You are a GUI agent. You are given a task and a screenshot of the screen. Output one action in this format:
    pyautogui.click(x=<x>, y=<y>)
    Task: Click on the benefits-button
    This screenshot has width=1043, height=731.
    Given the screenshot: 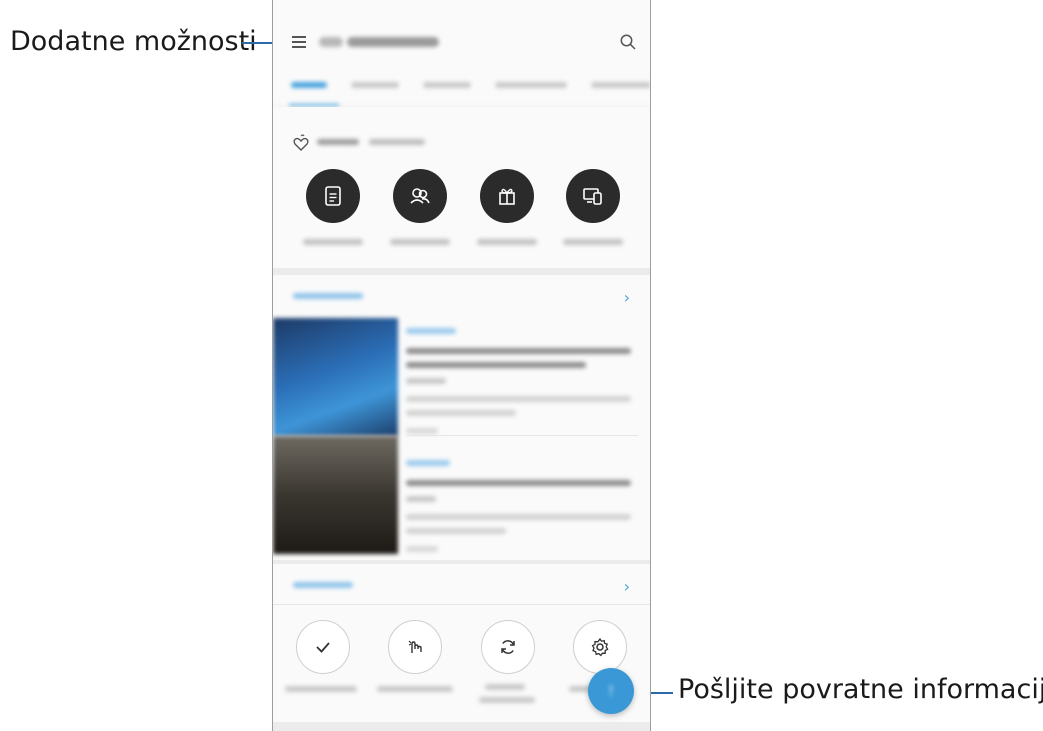 What is the action you would take?
    pyautogui.click(x=507, y=196)
    